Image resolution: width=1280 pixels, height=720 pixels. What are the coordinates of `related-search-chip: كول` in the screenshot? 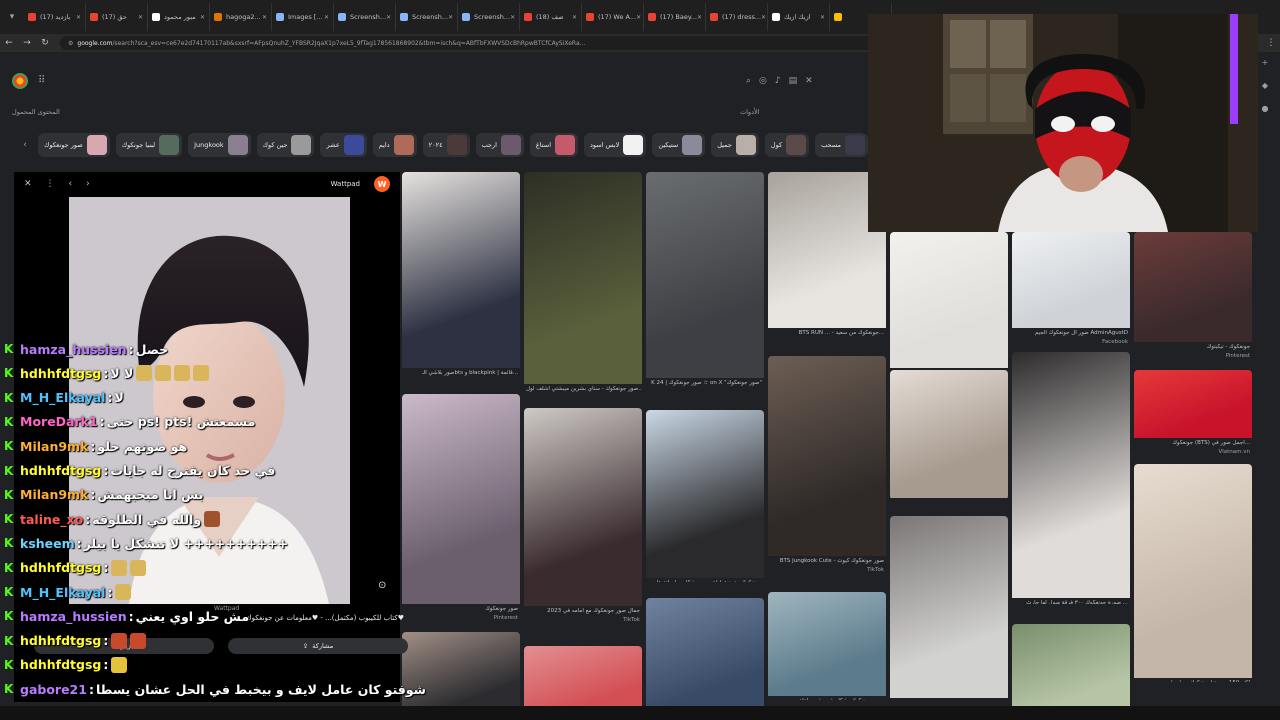 It's located at (787, 145).